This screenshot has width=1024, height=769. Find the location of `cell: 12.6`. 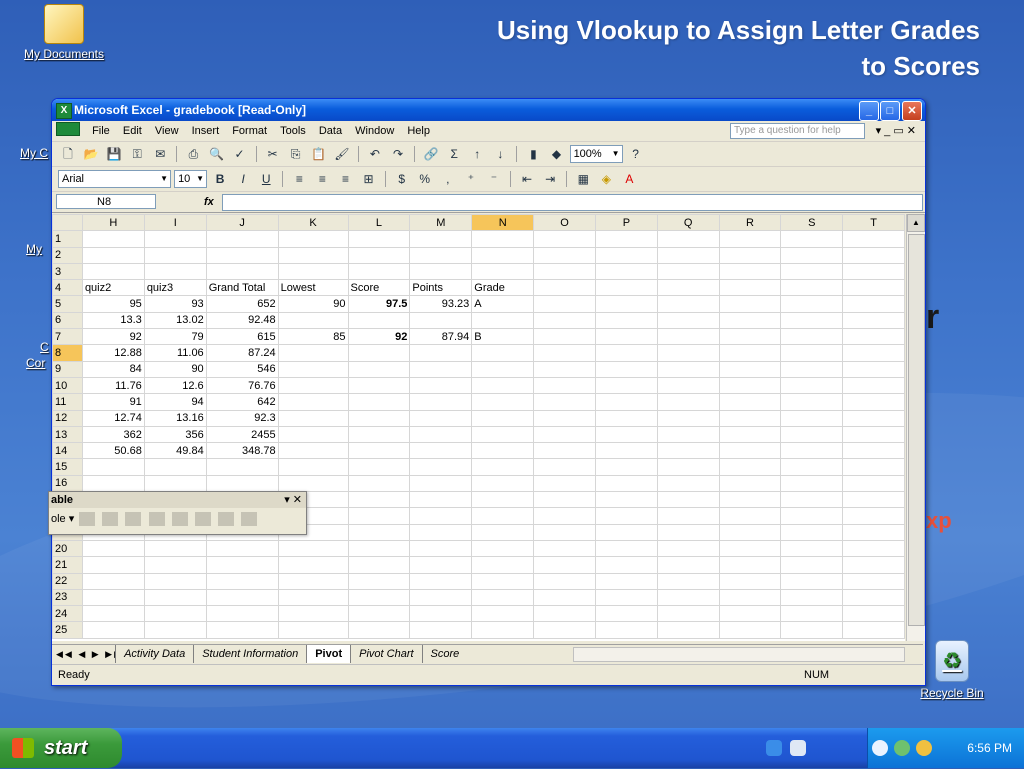

cell: 12.6 is located at coordinates (175, 385).